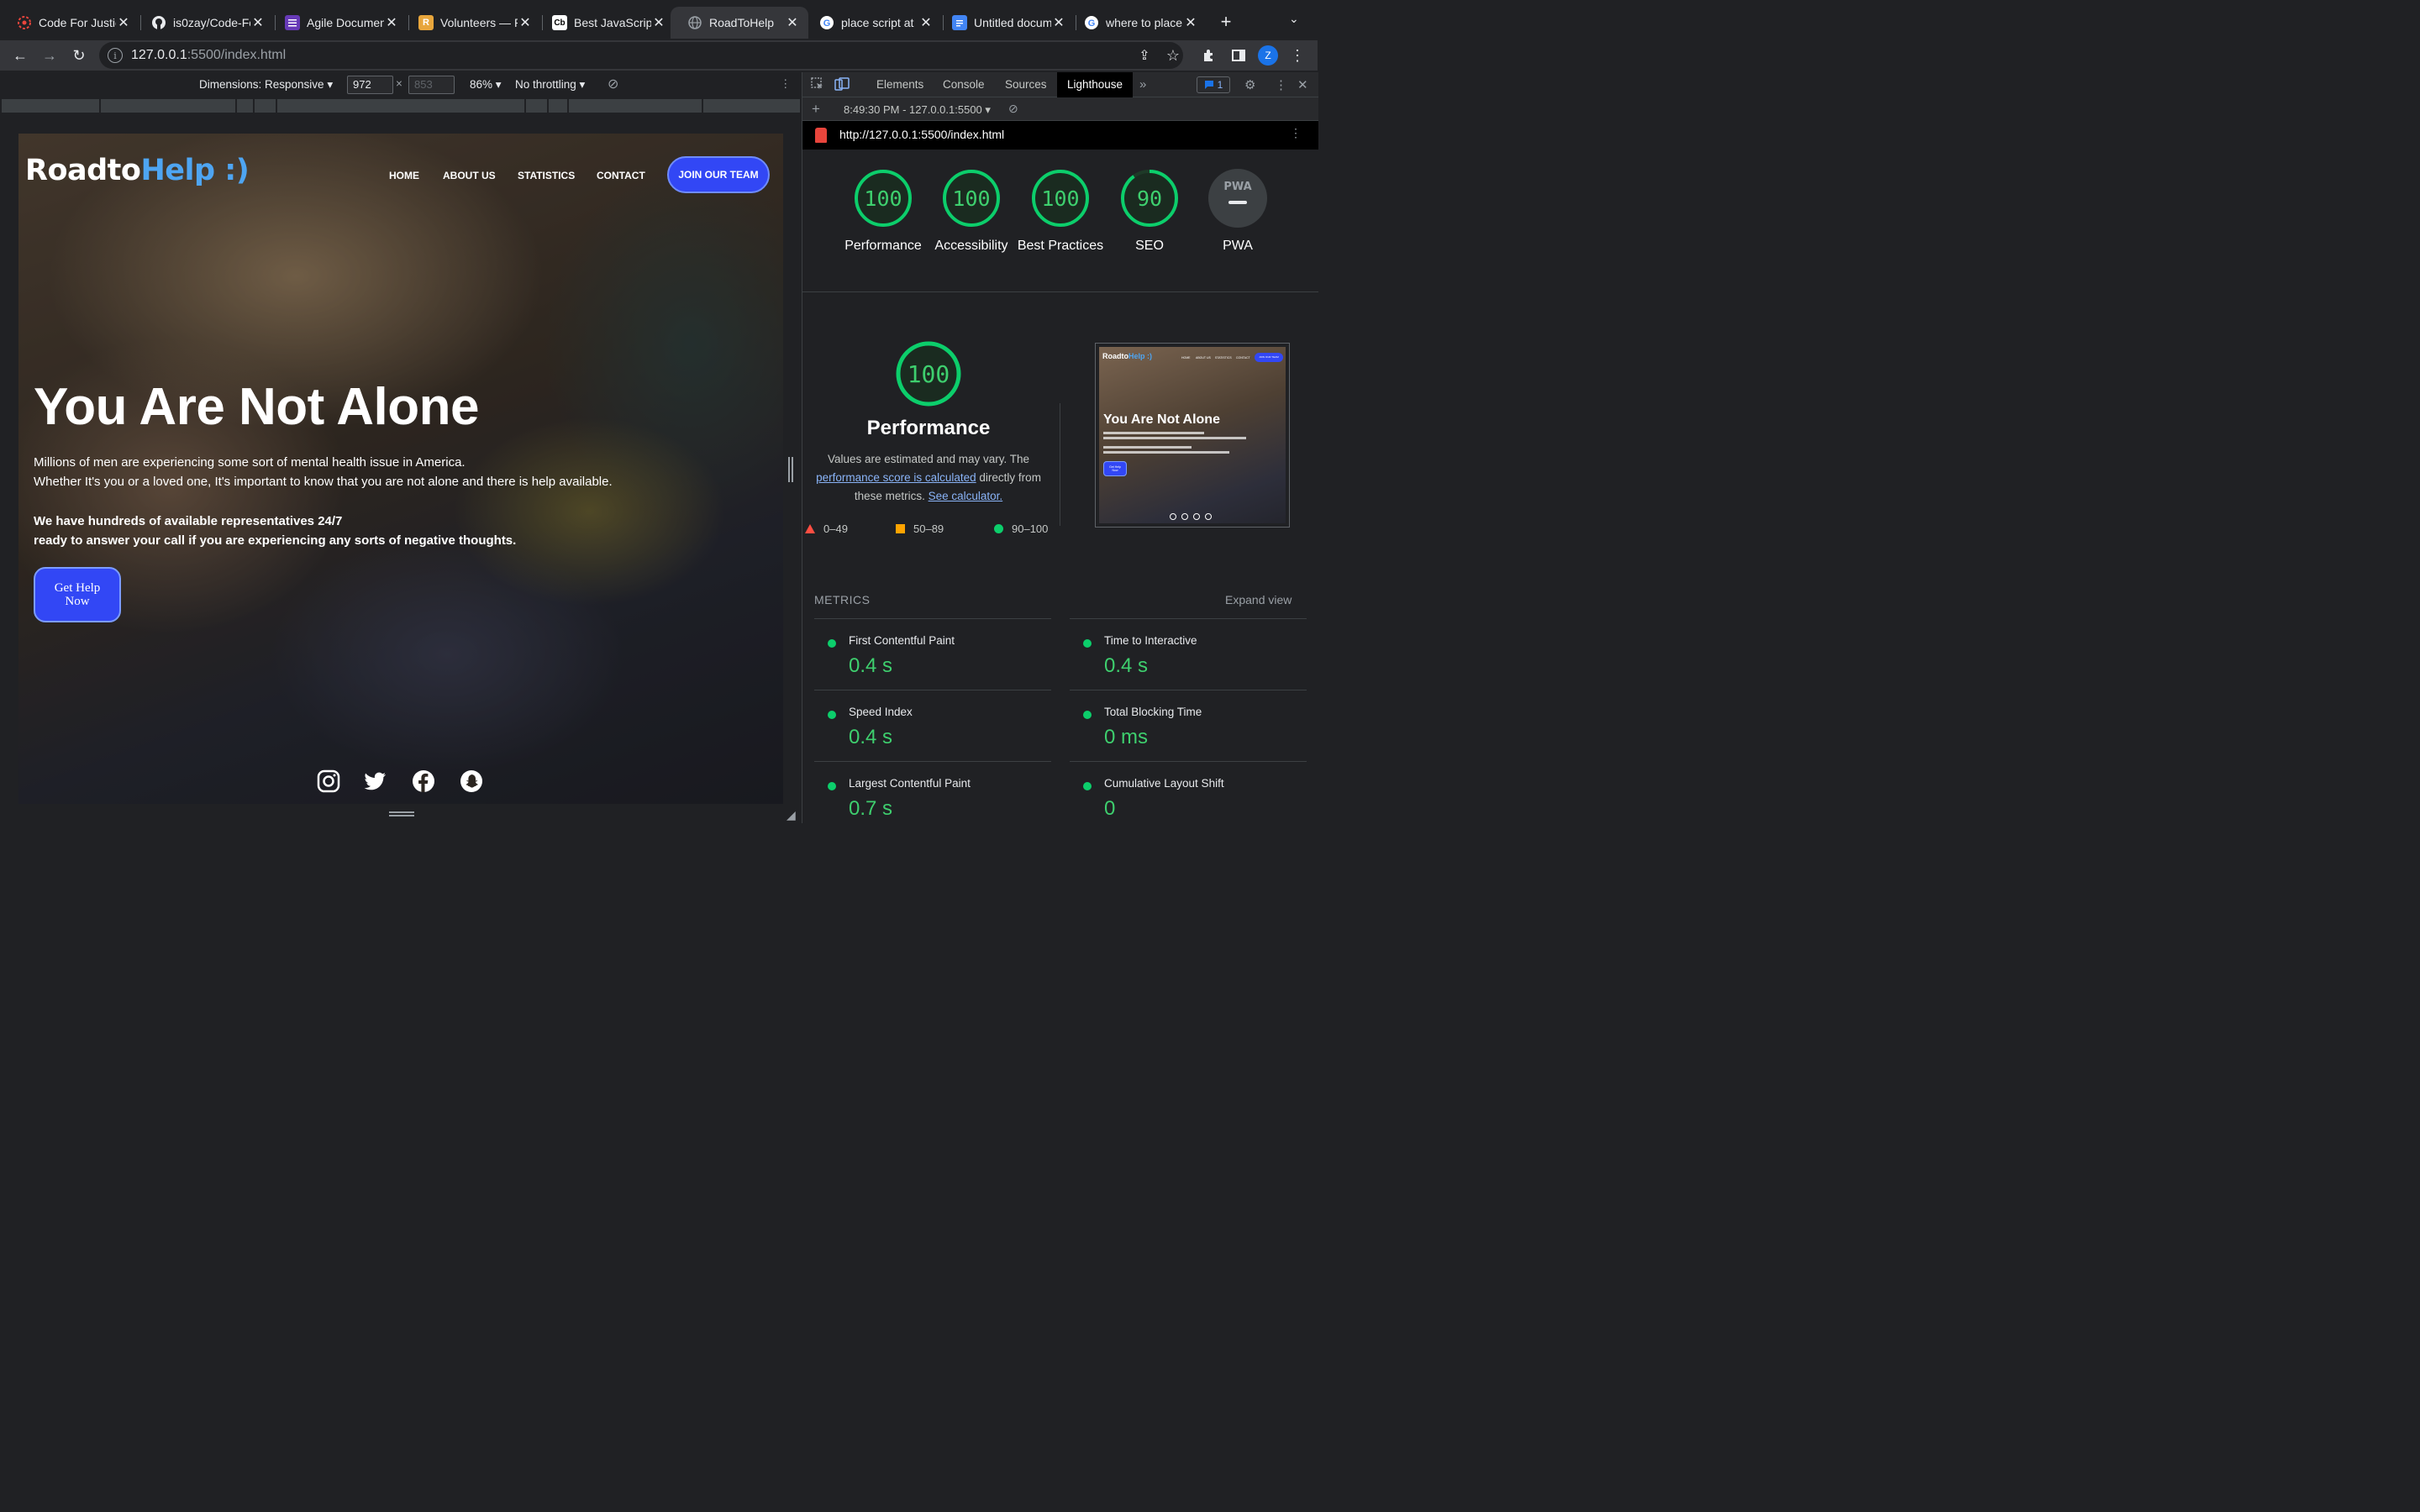 This screenshot has height=1512, width=2420. I want to click on browser-tab: R Volunteers — RoadToHelp ✕, so click(471, 23).